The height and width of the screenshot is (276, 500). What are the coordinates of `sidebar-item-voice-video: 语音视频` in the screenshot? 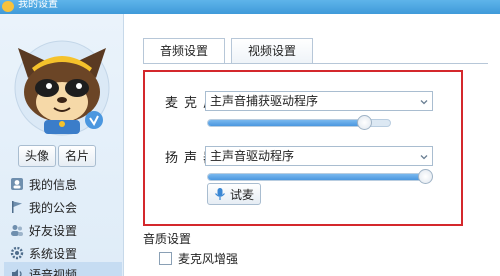 It's located at (63, 269).